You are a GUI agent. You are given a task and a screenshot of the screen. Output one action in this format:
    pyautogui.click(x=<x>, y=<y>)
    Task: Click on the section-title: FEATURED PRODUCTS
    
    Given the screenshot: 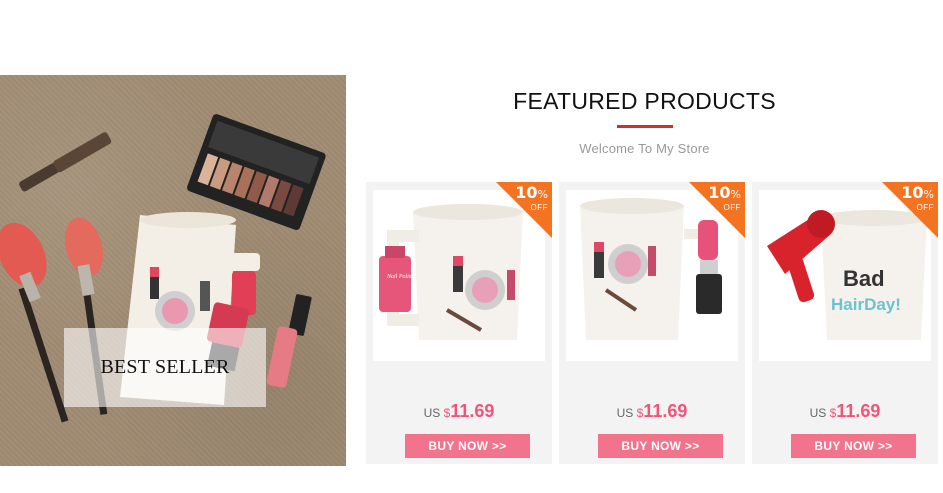 What is the action you would take?
    pyautogui.click(x=644, y=101)
    